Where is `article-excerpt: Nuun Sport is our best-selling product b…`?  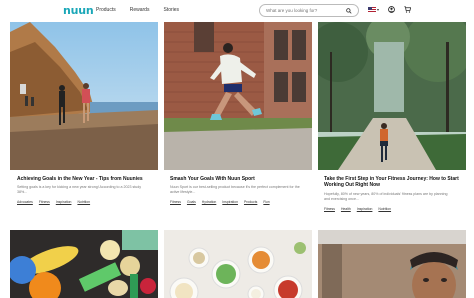
article-excerpt: Nuun Sport is our best-selling product b… is located at coordinates (242, 189).